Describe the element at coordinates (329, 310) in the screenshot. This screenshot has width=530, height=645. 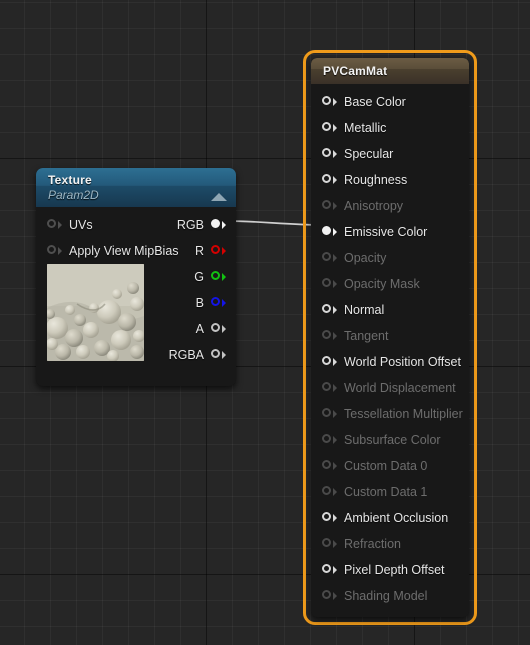
I see `pin-normal-connector` at that location.